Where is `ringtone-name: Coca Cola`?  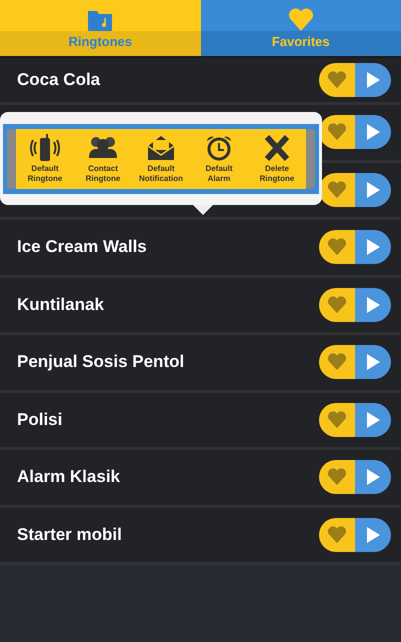 ringtone-name: Coca Cola is located at coordinates (58, 80).